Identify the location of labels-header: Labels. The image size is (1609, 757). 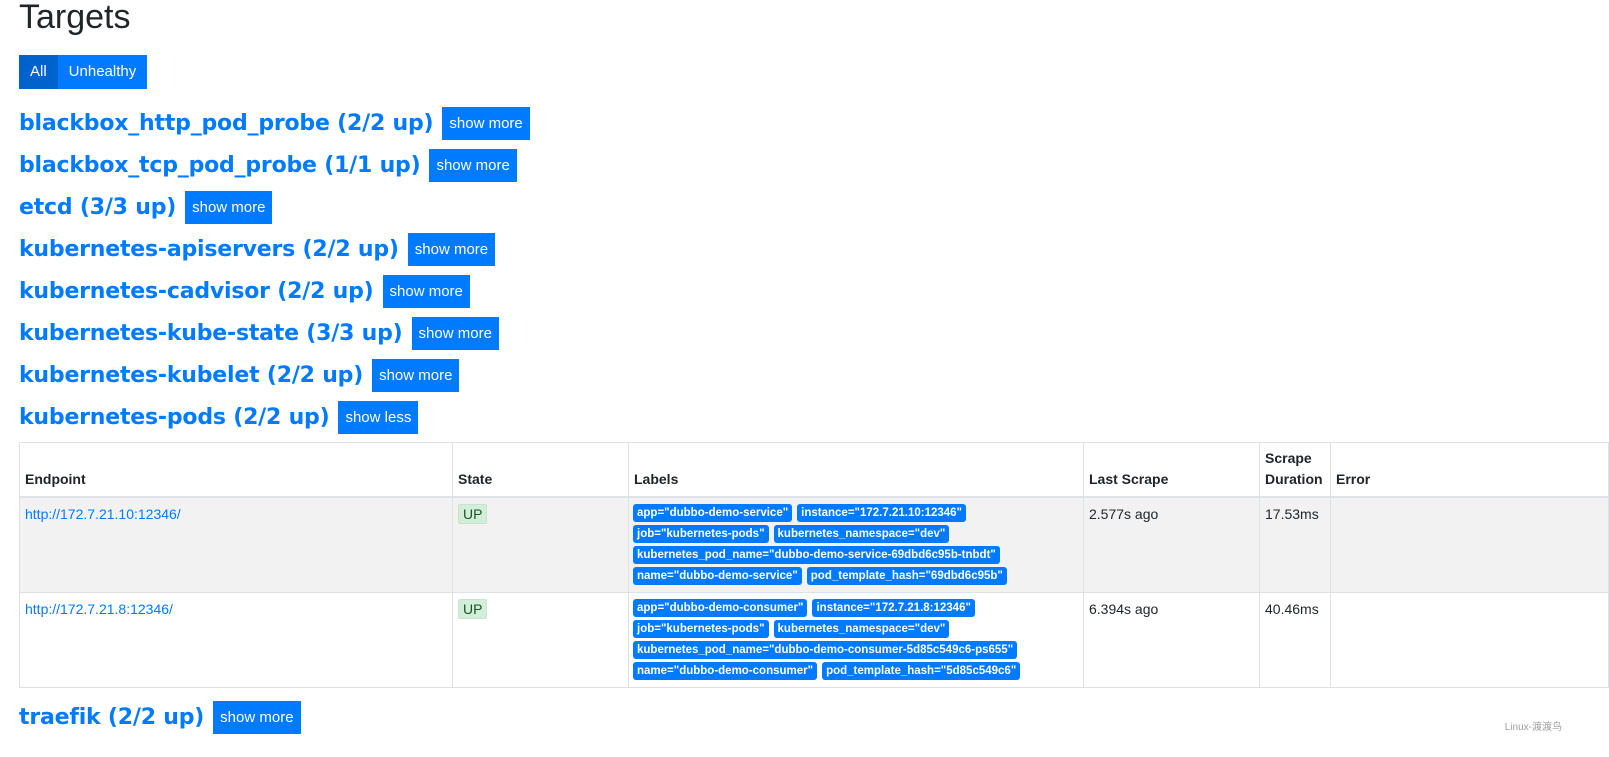
(856, 470).